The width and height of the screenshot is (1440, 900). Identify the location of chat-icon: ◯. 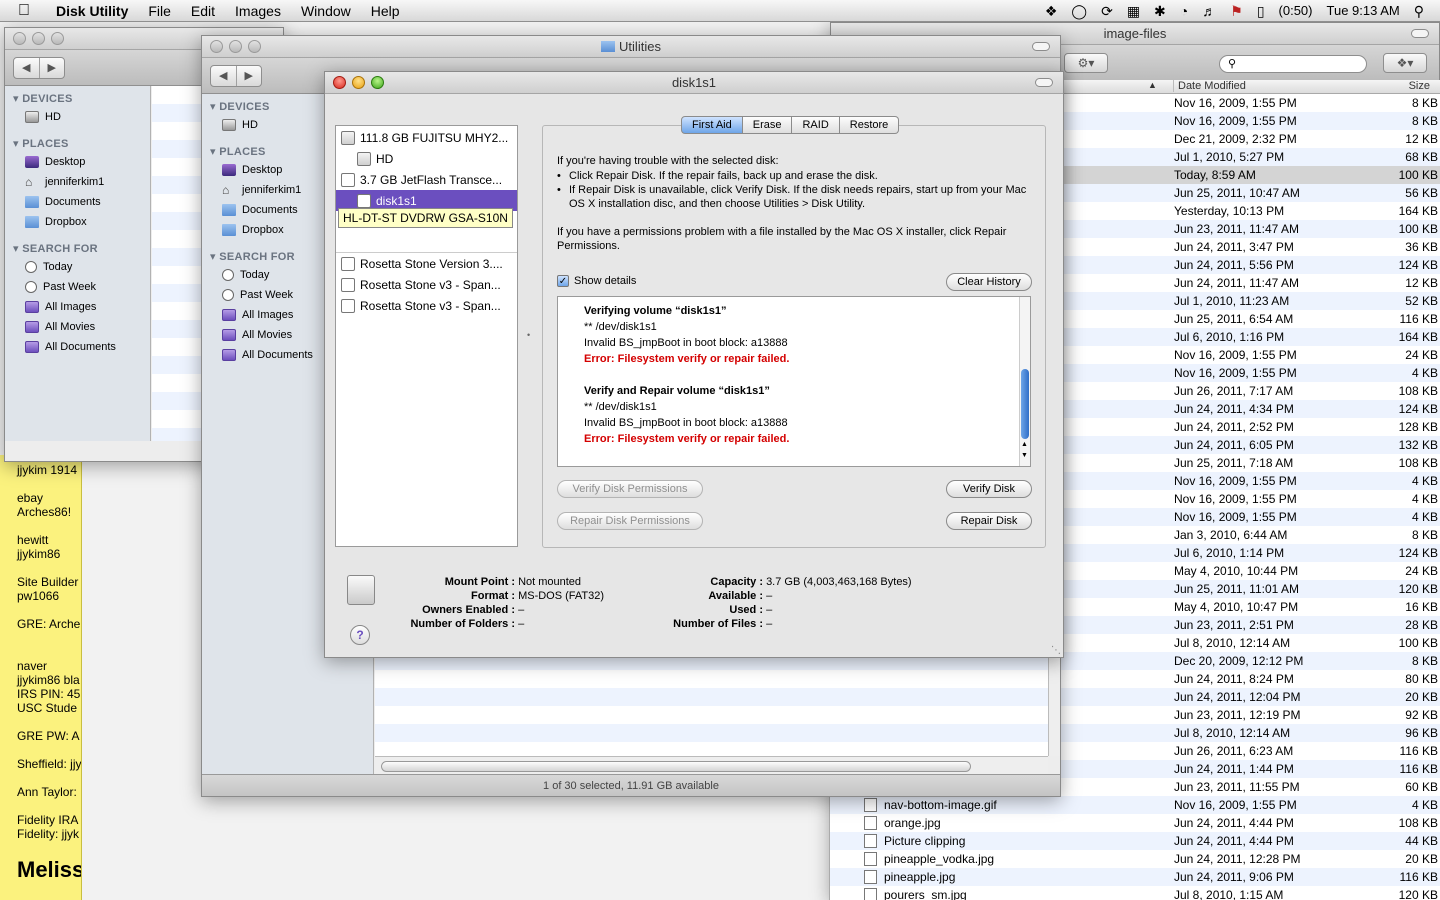
(1079, 11).